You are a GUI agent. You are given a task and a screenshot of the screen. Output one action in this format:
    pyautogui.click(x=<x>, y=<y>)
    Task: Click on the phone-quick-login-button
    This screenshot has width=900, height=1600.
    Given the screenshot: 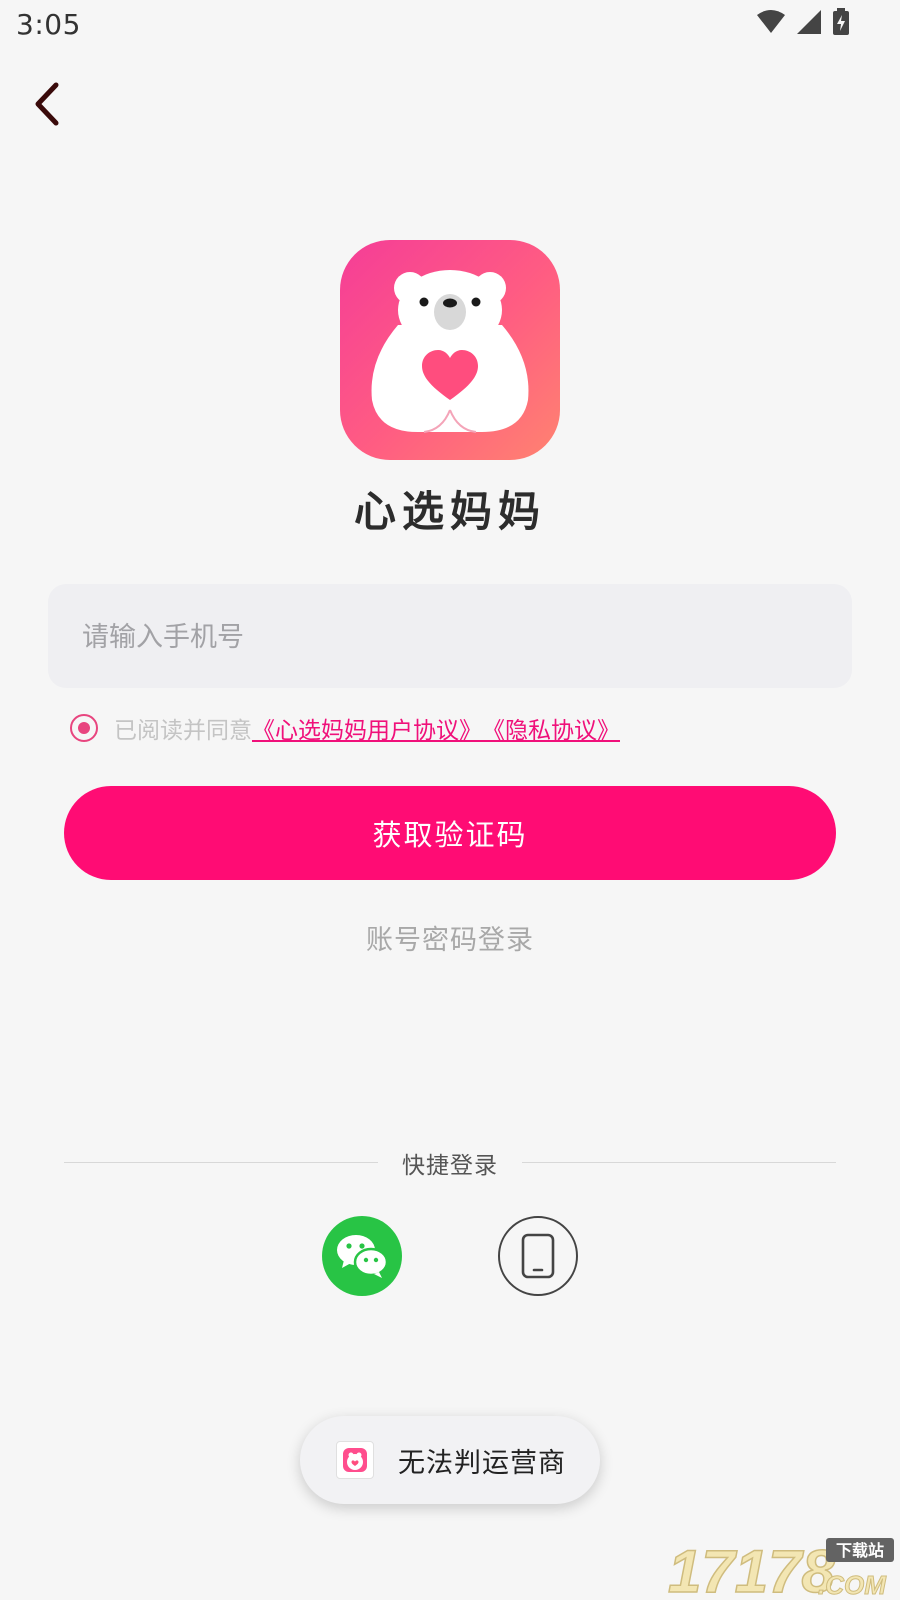 What is the action you would take?
    pyautogui.click(x=538, y=1256)
    